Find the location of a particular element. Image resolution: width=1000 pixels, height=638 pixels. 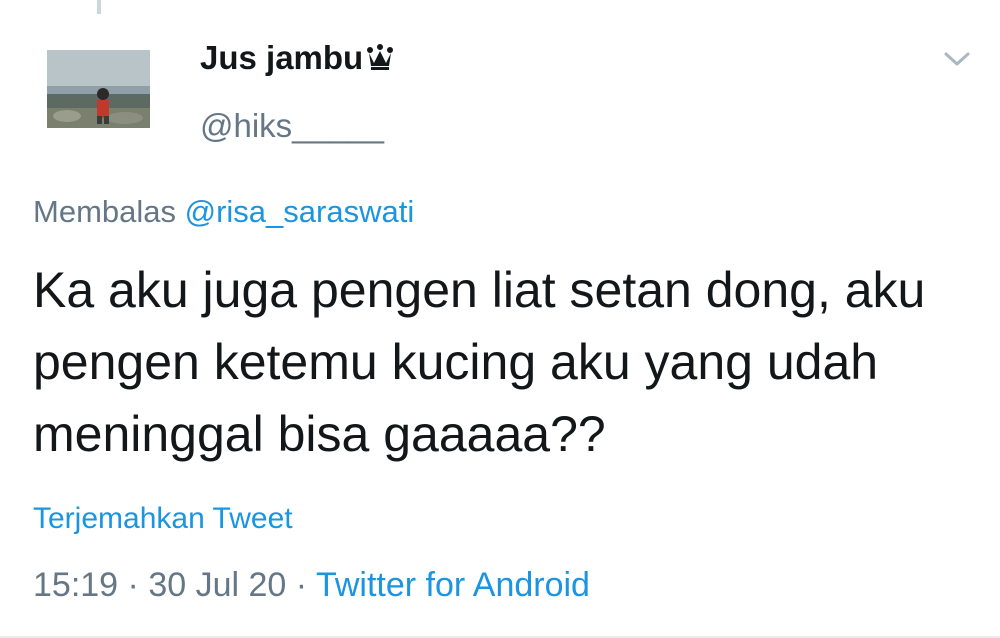

tweet-source-link: Twitter for Android is located at coordinates (453, 585).